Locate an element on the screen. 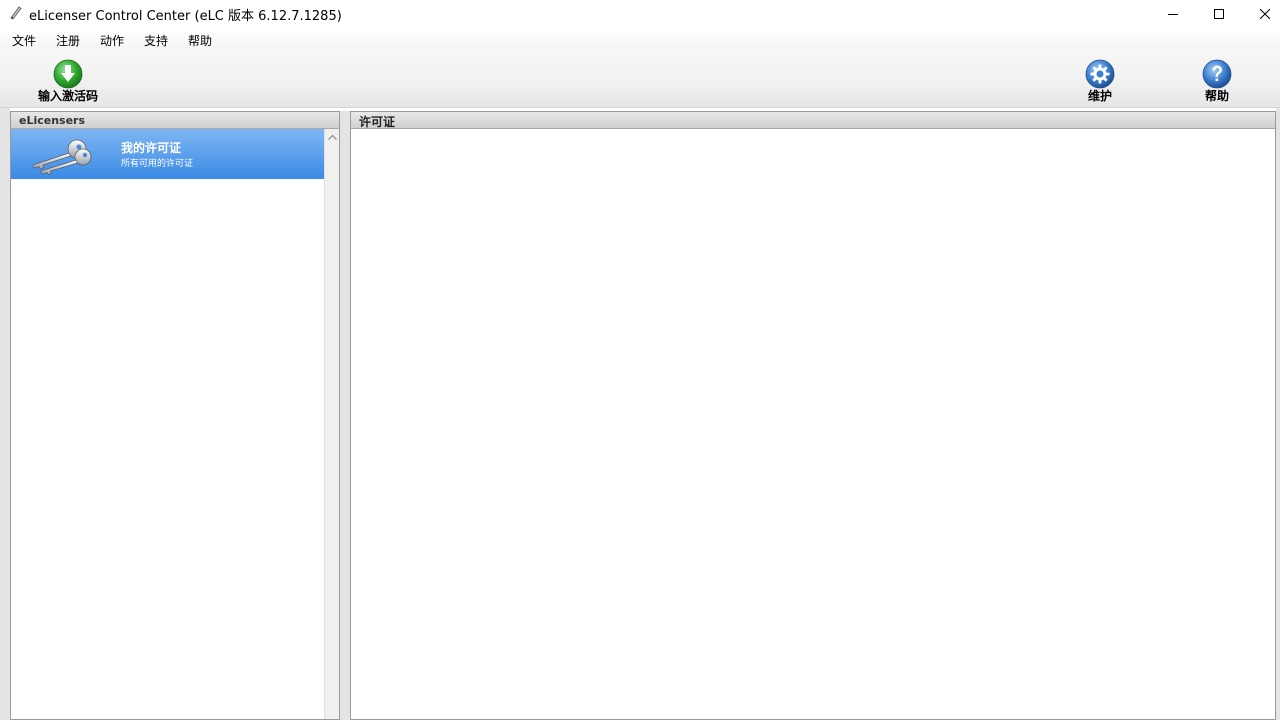 The image size is (1280, 720). elicensers-header-label: eLicensers is located at coordinates (52, 120).